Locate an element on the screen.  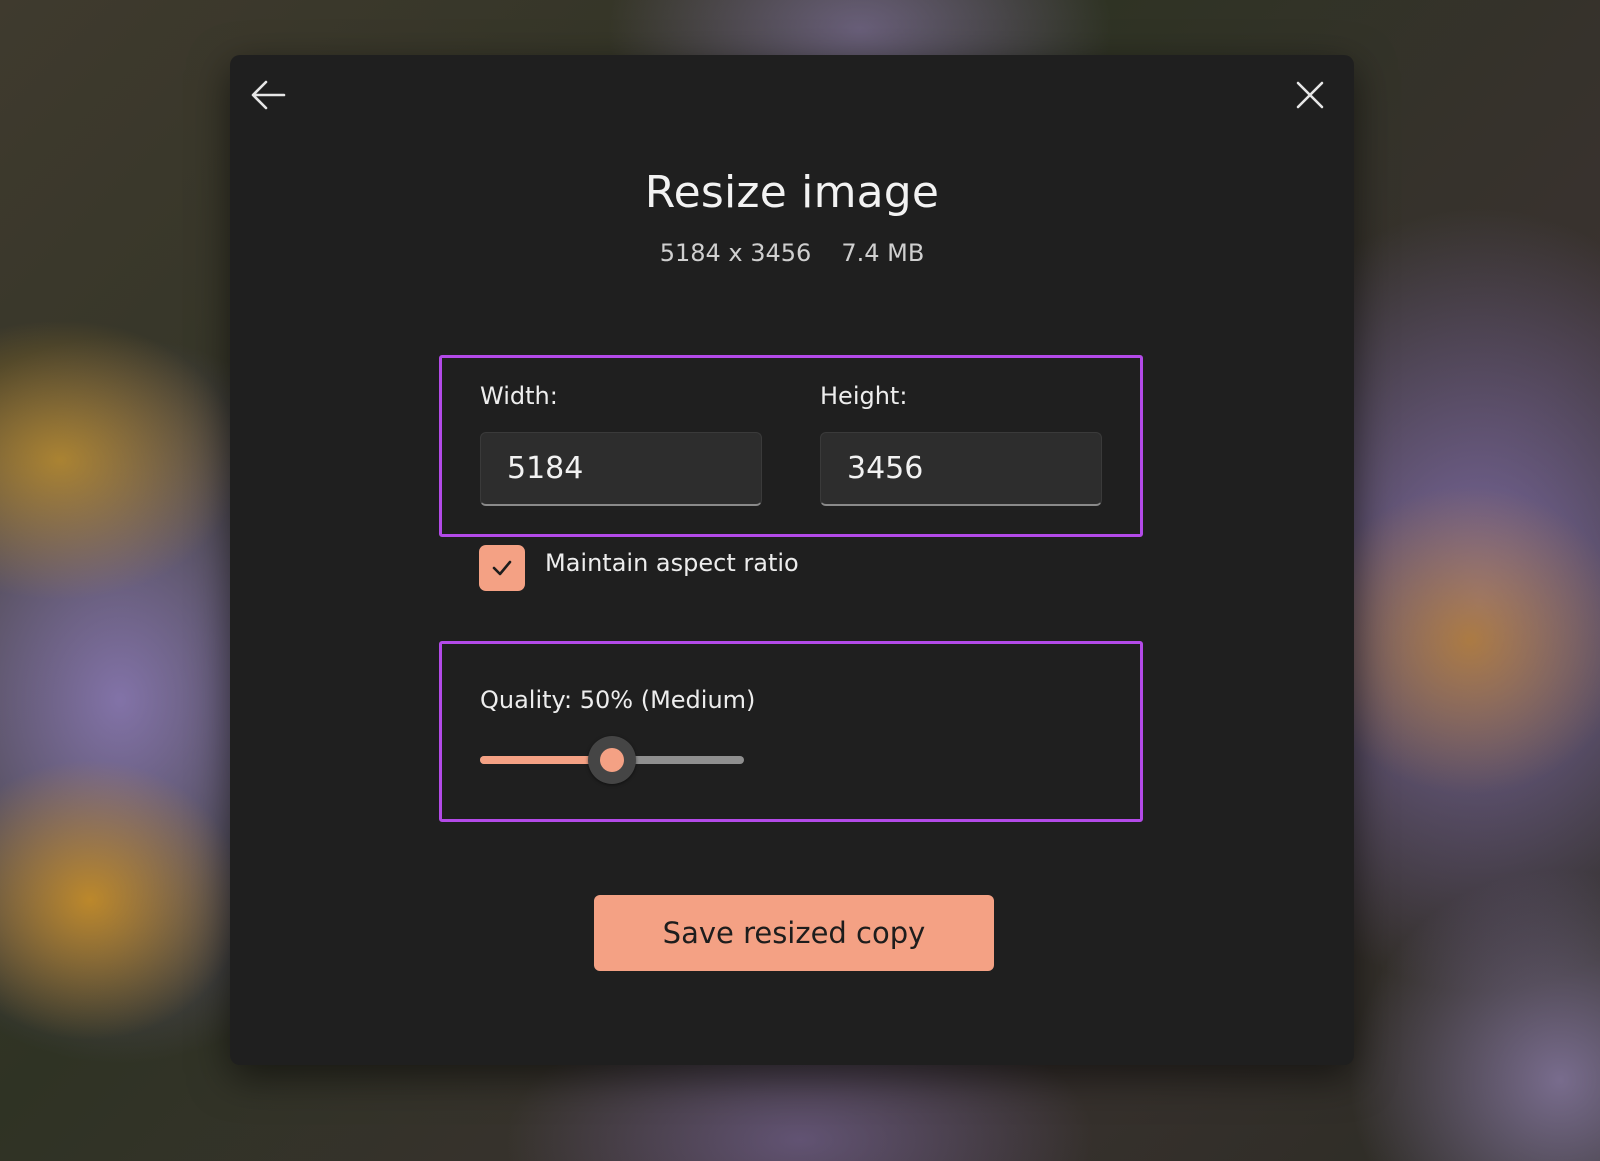
checkmark-icon is located at coordinates (502, 568).